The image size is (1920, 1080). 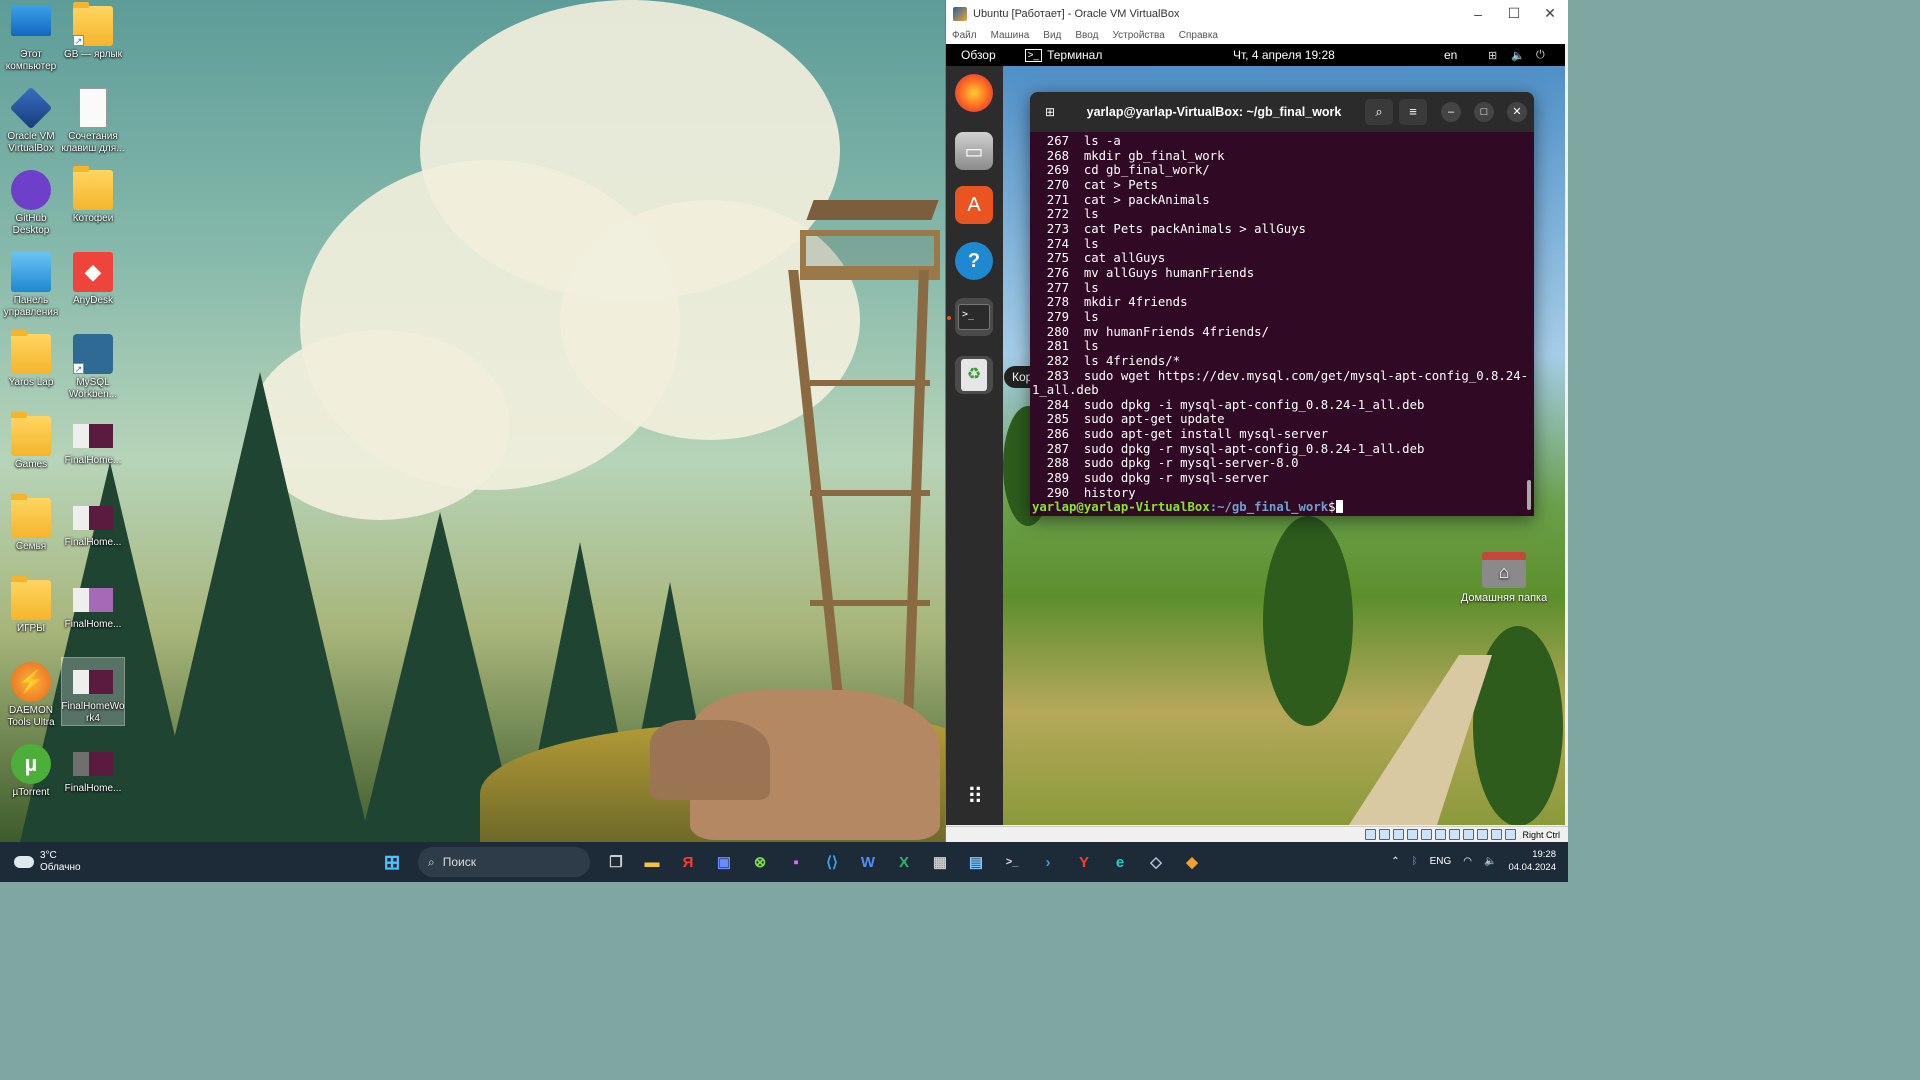 What do you see at coordinates (31, 201) in the screenshot?
I see `desktop-icon-github: GitHub Desktop` at bounding box center [31, 201].